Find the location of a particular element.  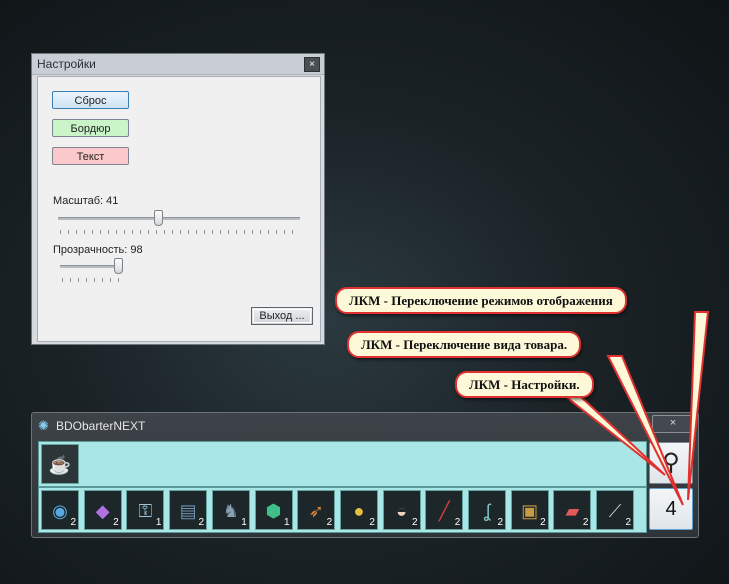

orb-icon: ◉ 2 is located at coordinates (60, 510).